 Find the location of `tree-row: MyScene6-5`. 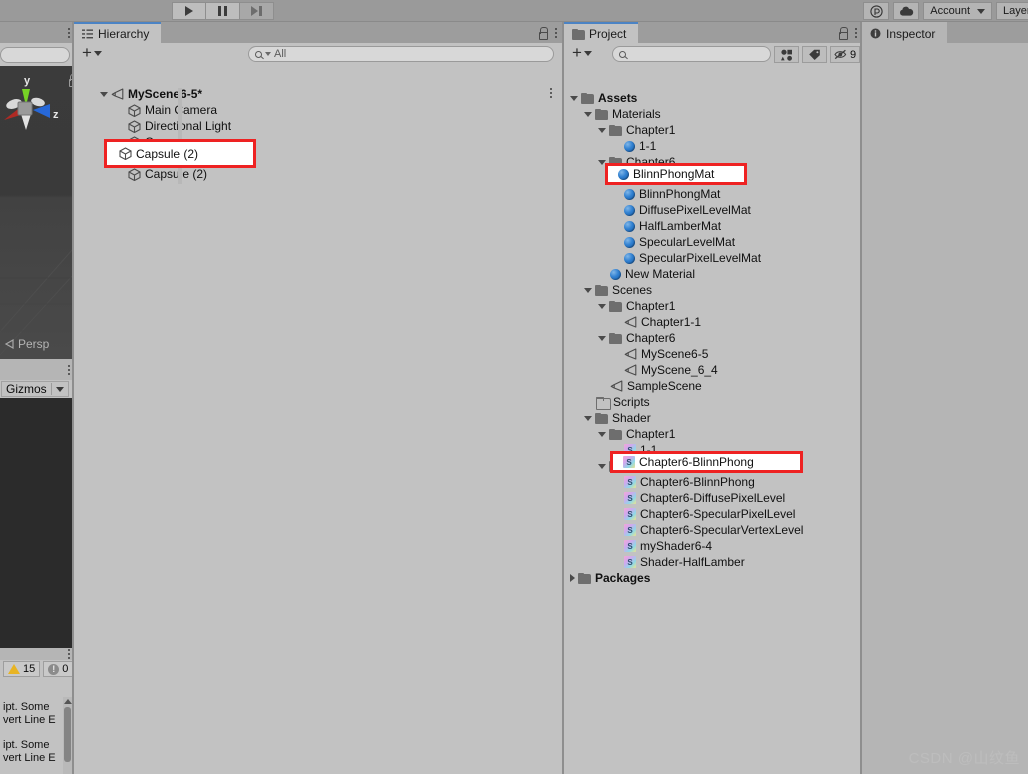

tree-row: MyScene6-5 is located at coordinates (716, 354).